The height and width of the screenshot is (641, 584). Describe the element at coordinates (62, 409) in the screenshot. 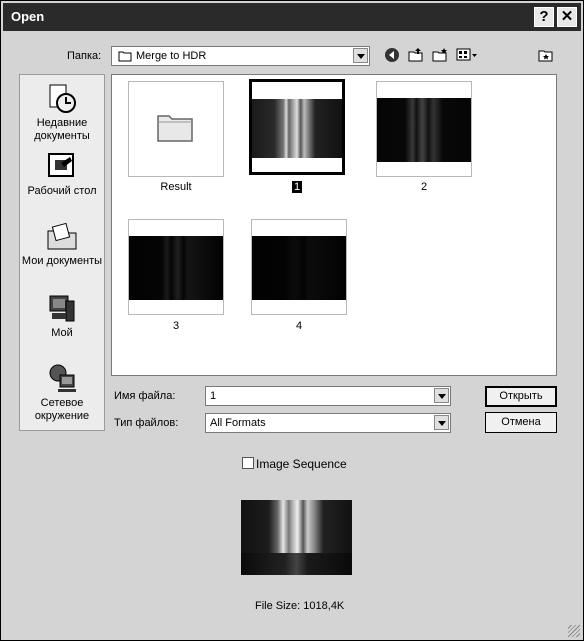

I see `places-network-label: Сетевое окружение` at that location.